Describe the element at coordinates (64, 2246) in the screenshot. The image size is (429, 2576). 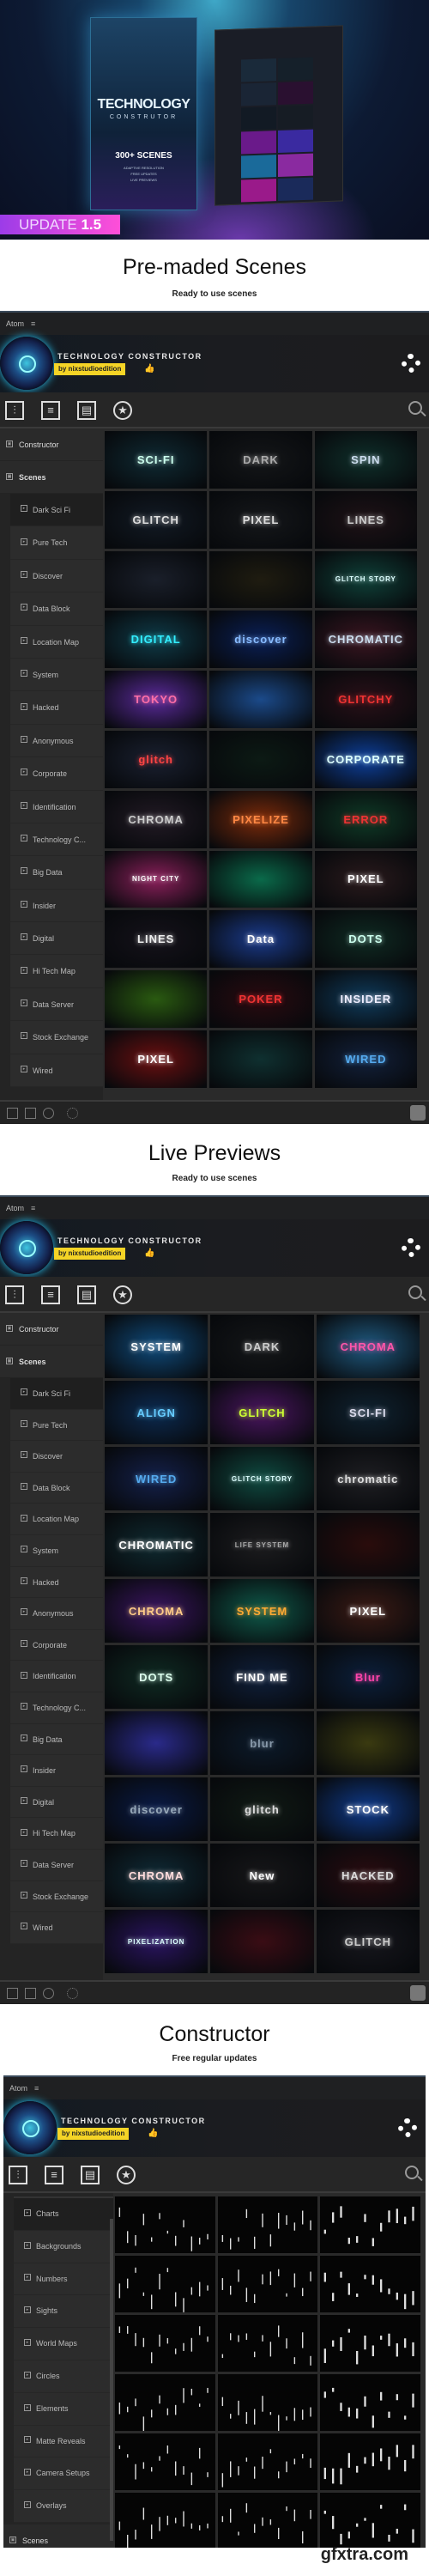
I see `sidebar-item-backgrounds: ▸ Backgrounds` at that location.